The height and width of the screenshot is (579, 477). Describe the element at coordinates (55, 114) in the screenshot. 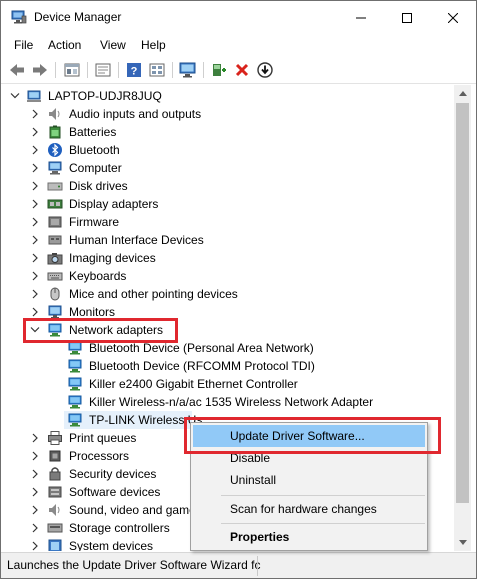

I see `speaker-icon` at that location.